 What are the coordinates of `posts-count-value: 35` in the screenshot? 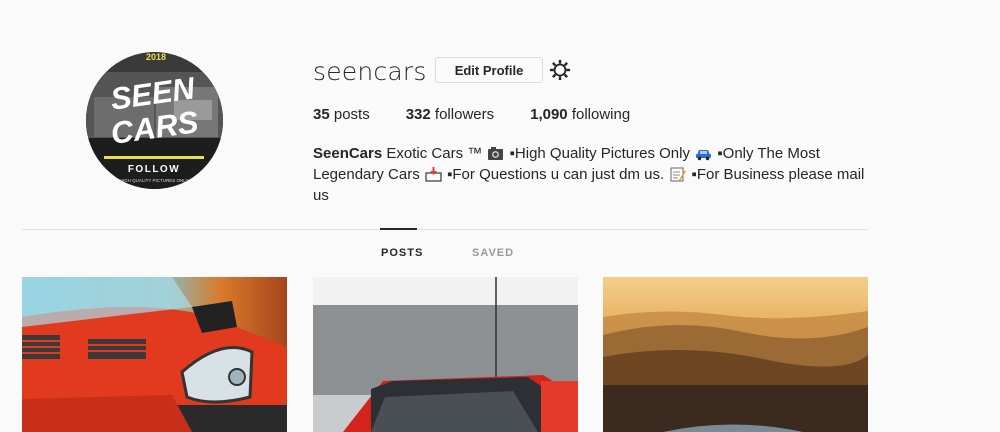 It's located at (321, 114).